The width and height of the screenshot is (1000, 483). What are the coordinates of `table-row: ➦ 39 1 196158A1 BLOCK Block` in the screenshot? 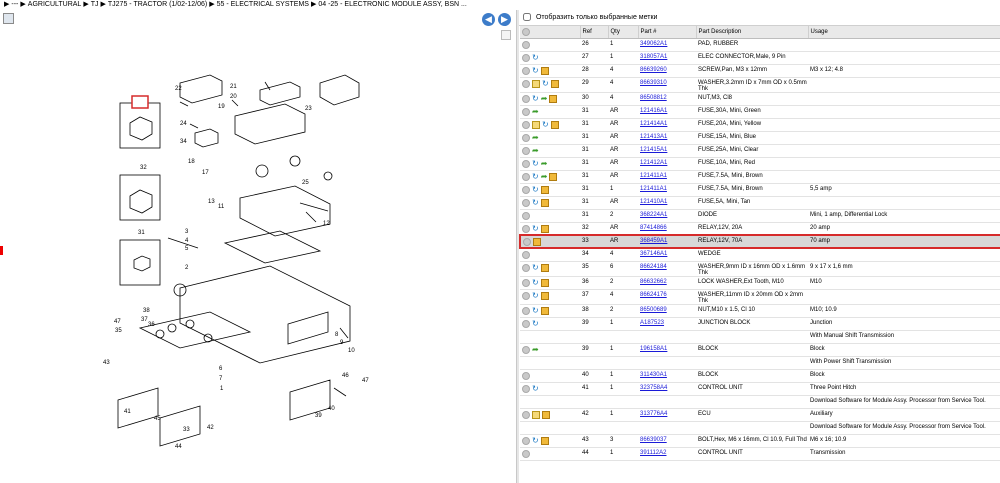 It's located at (760, 350).